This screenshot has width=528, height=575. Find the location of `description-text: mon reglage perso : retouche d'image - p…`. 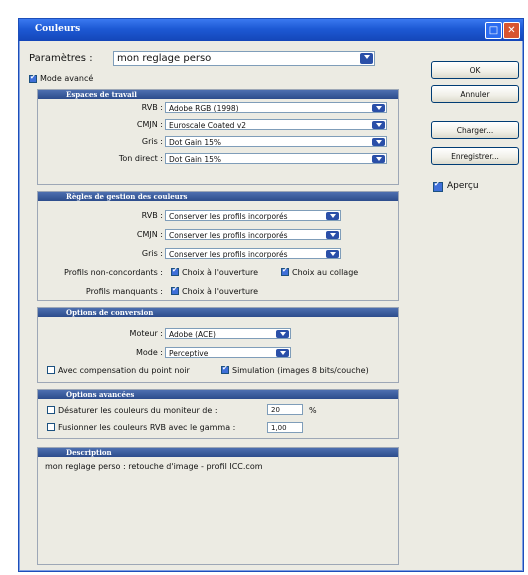

description-text: mon reglage perso : retouche d'image - p… is located at coordinates (154, 466).